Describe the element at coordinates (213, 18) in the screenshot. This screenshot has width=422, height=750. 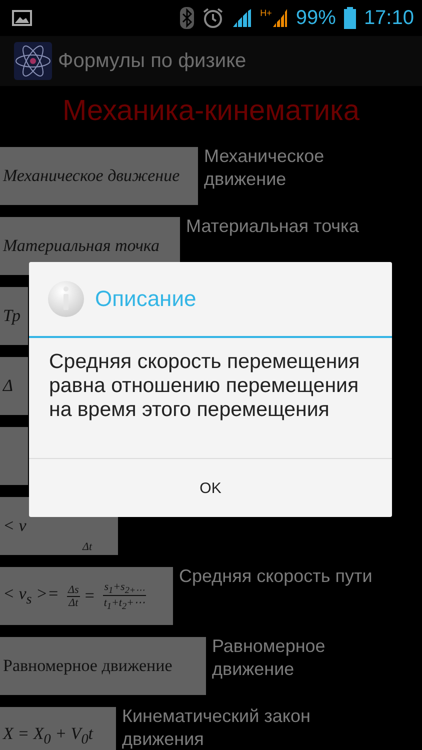
I see `alarm-icon` at that location.